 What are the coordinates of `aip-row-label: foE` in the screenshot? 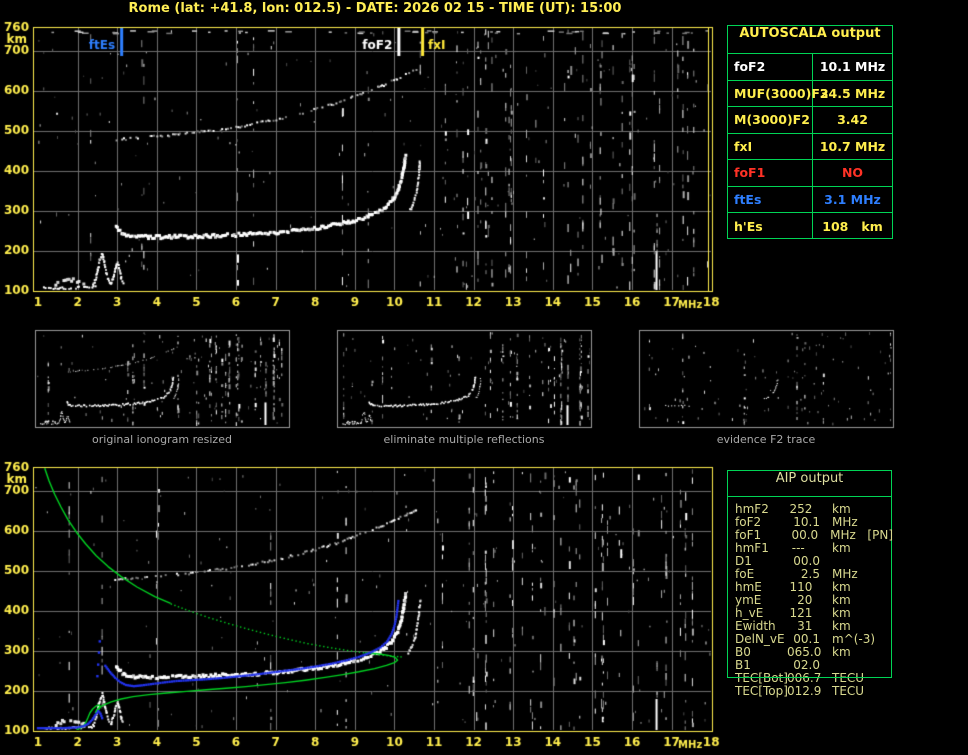 It's located at (745, 574).